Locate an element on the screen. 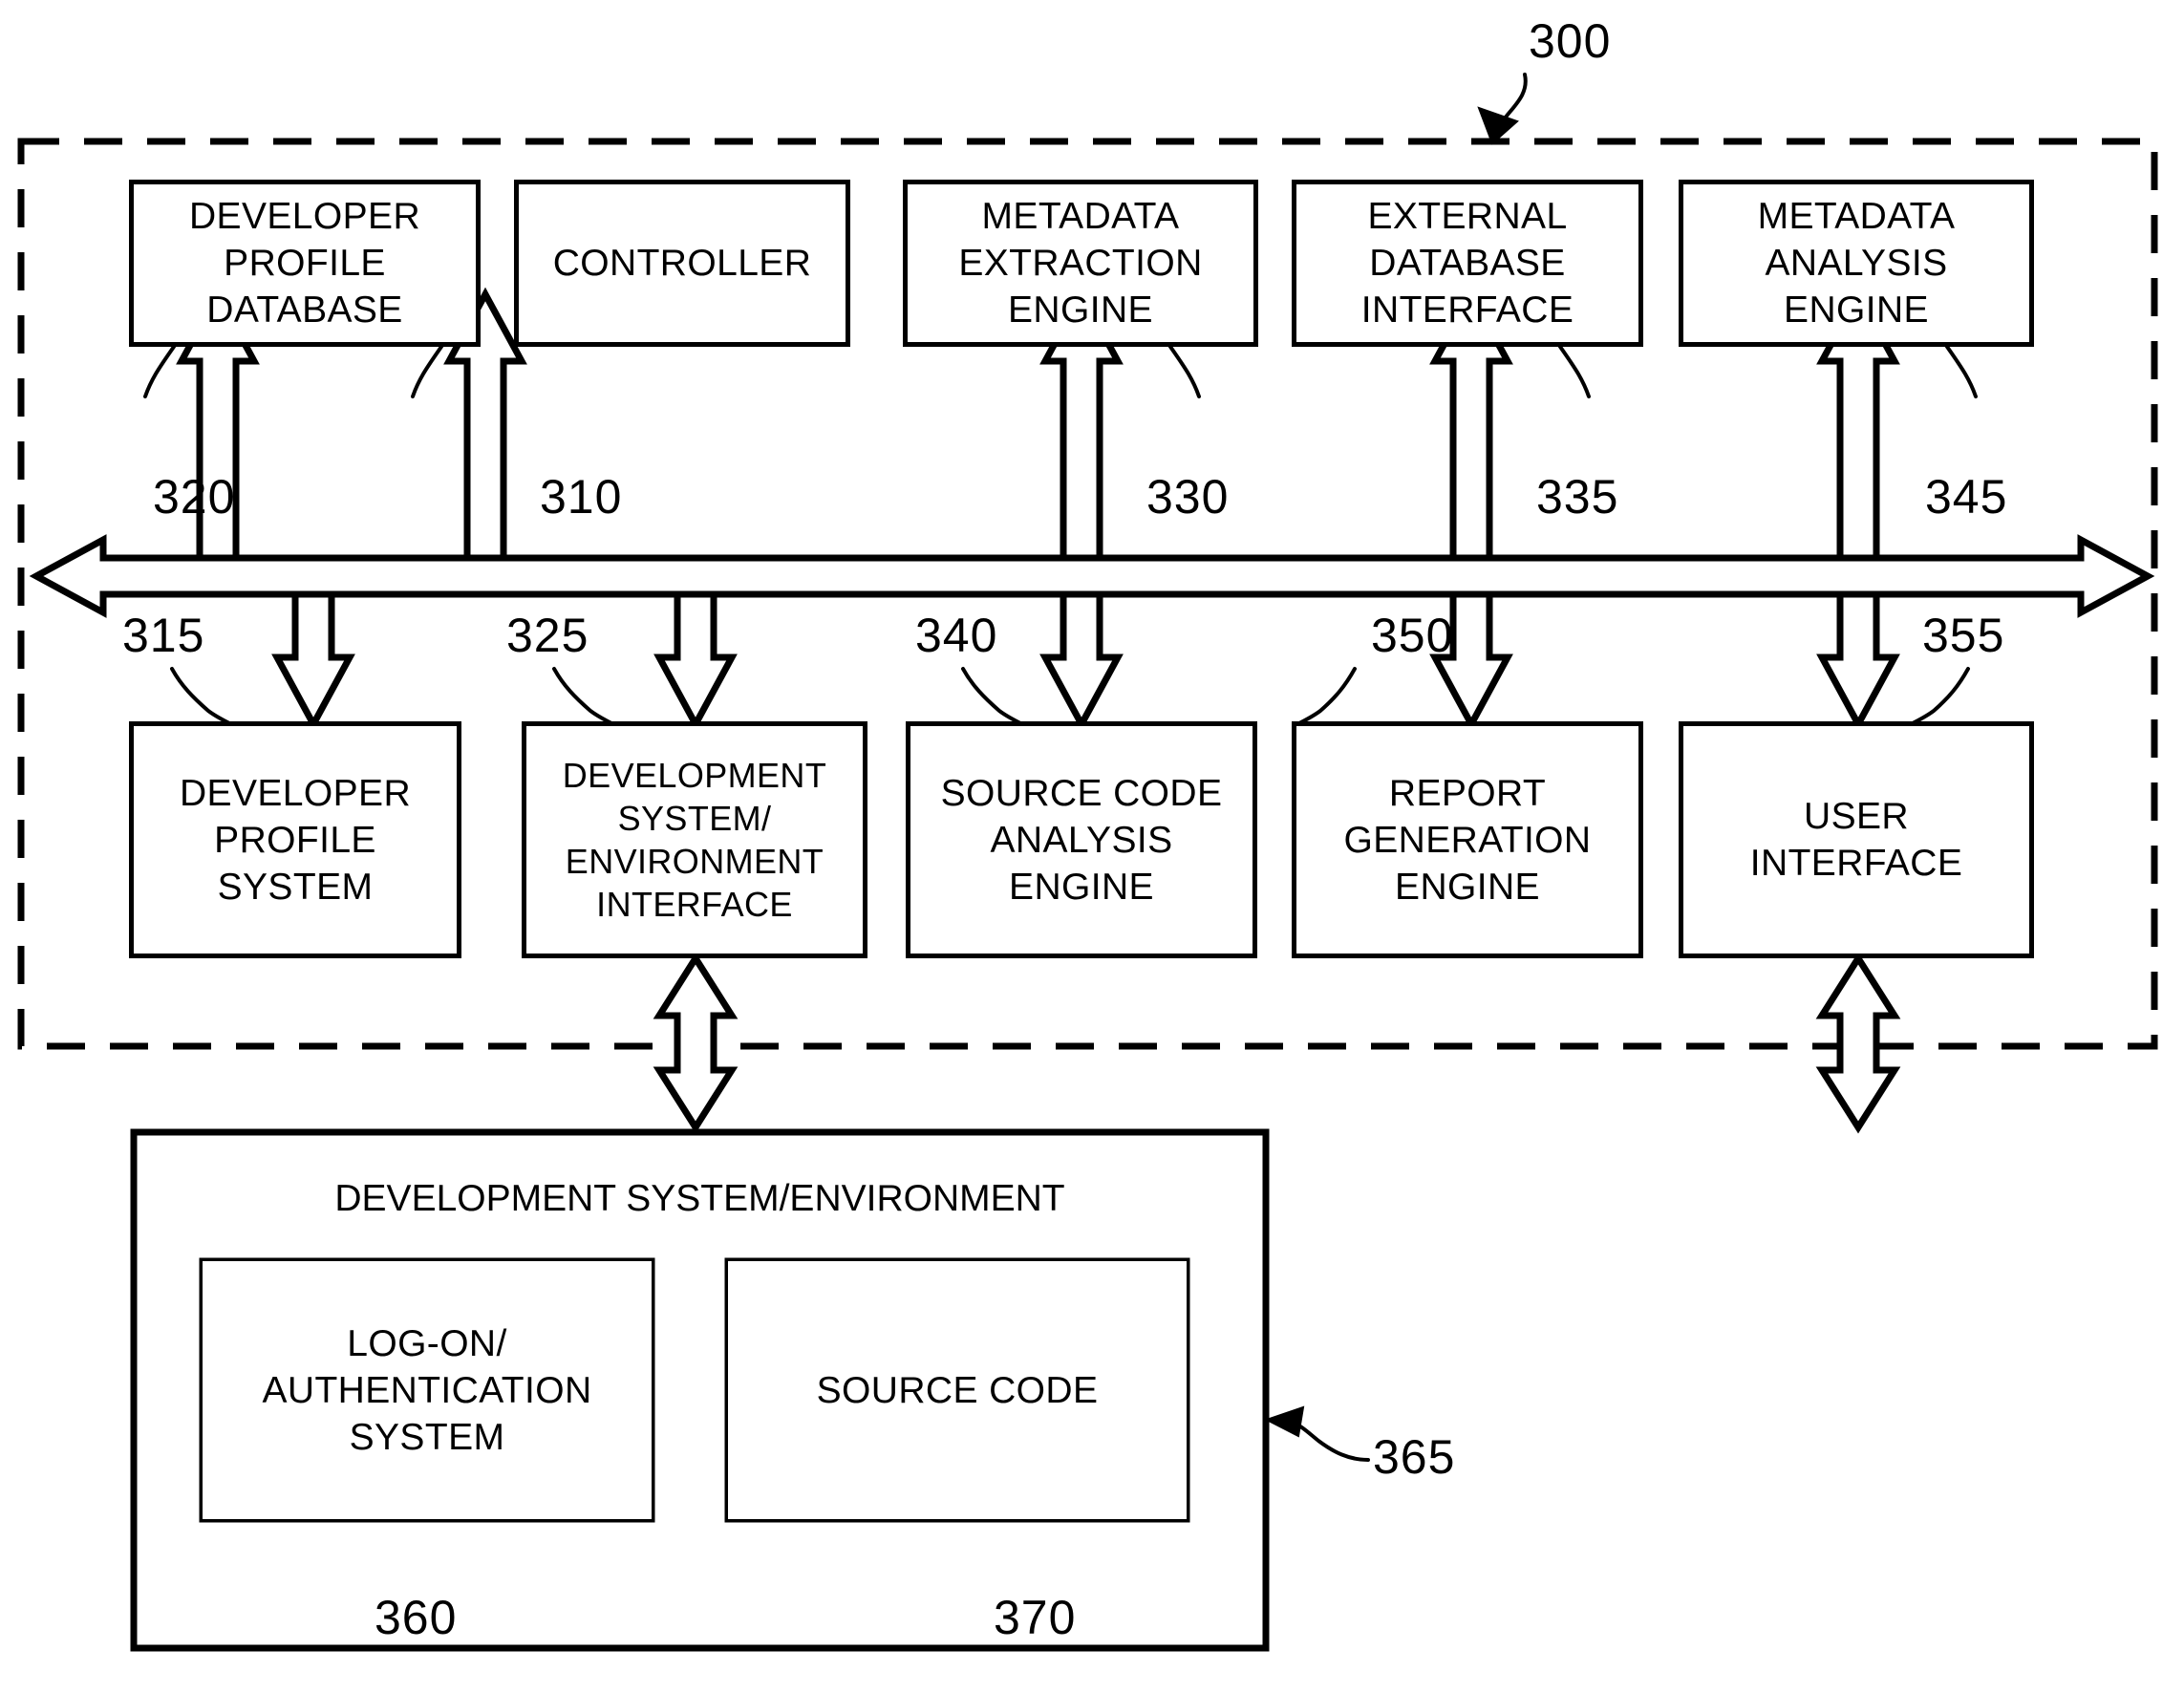 This screenshot has width=2184, height=1693. reference-numeral-360: 360 is located at coordinates (417, 1618).